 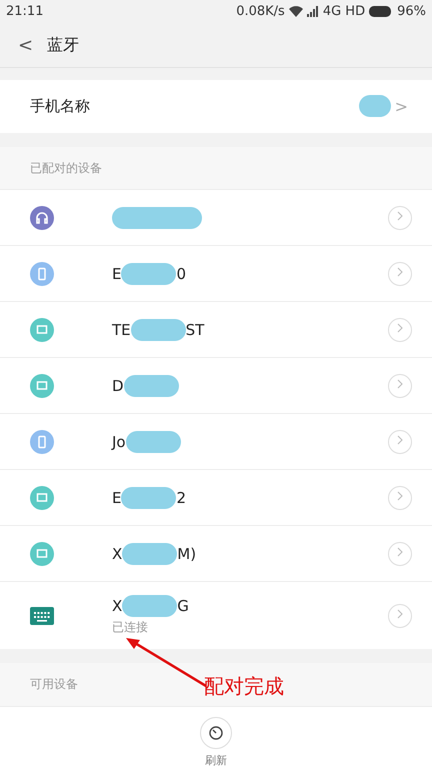 I want to click on annotation-text: 配对完成, so click(x=244, y=686).